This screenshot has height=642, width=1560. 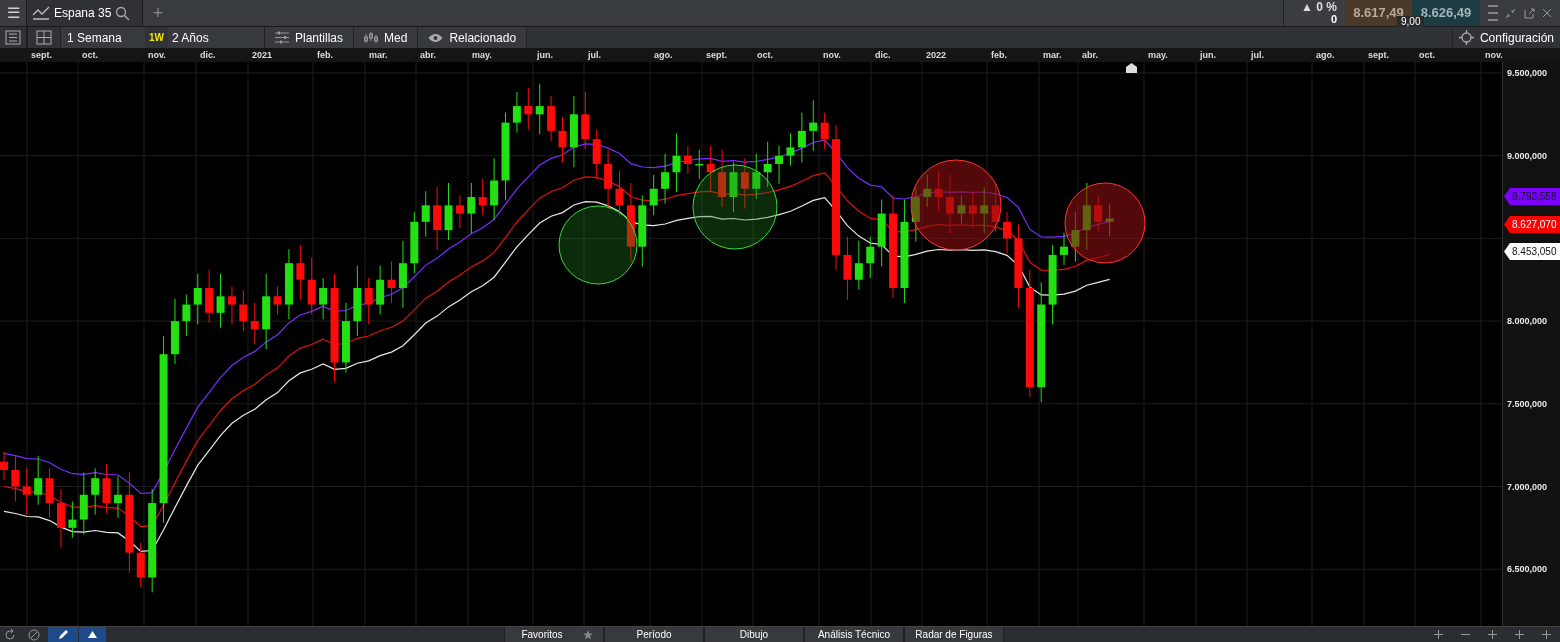 What do you see at coordinates (1529, 13) in the screenshot?
I see `popout-icon` at bounding box center [1529, 13].